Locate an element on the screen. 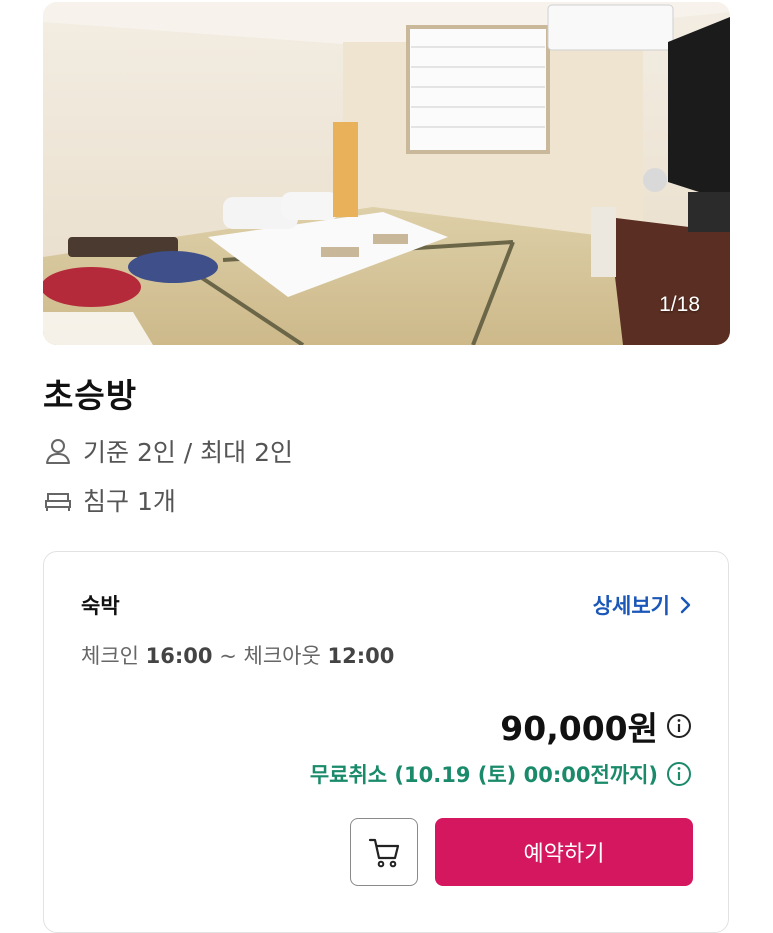 The image size is (773, 933). detail-link: 상세보기 is located at coordinates (642, 605).